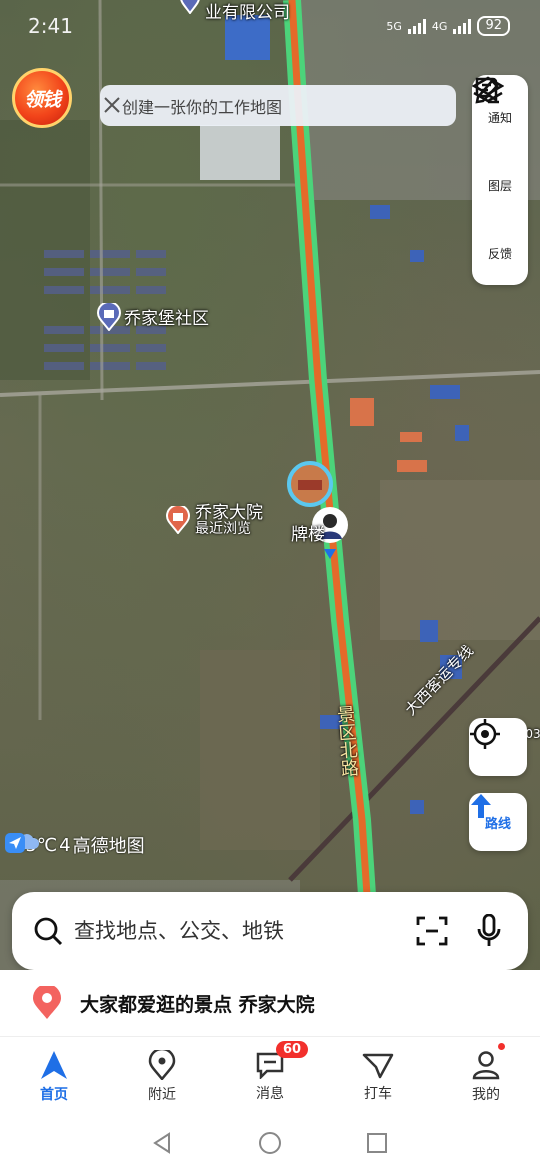 The height and width of the screenshot is (1170, 540). What do you see at coordinates (394, 26) in the screenshot?
I see `network-5g-label: 5G` at bounding box center [394, 26].